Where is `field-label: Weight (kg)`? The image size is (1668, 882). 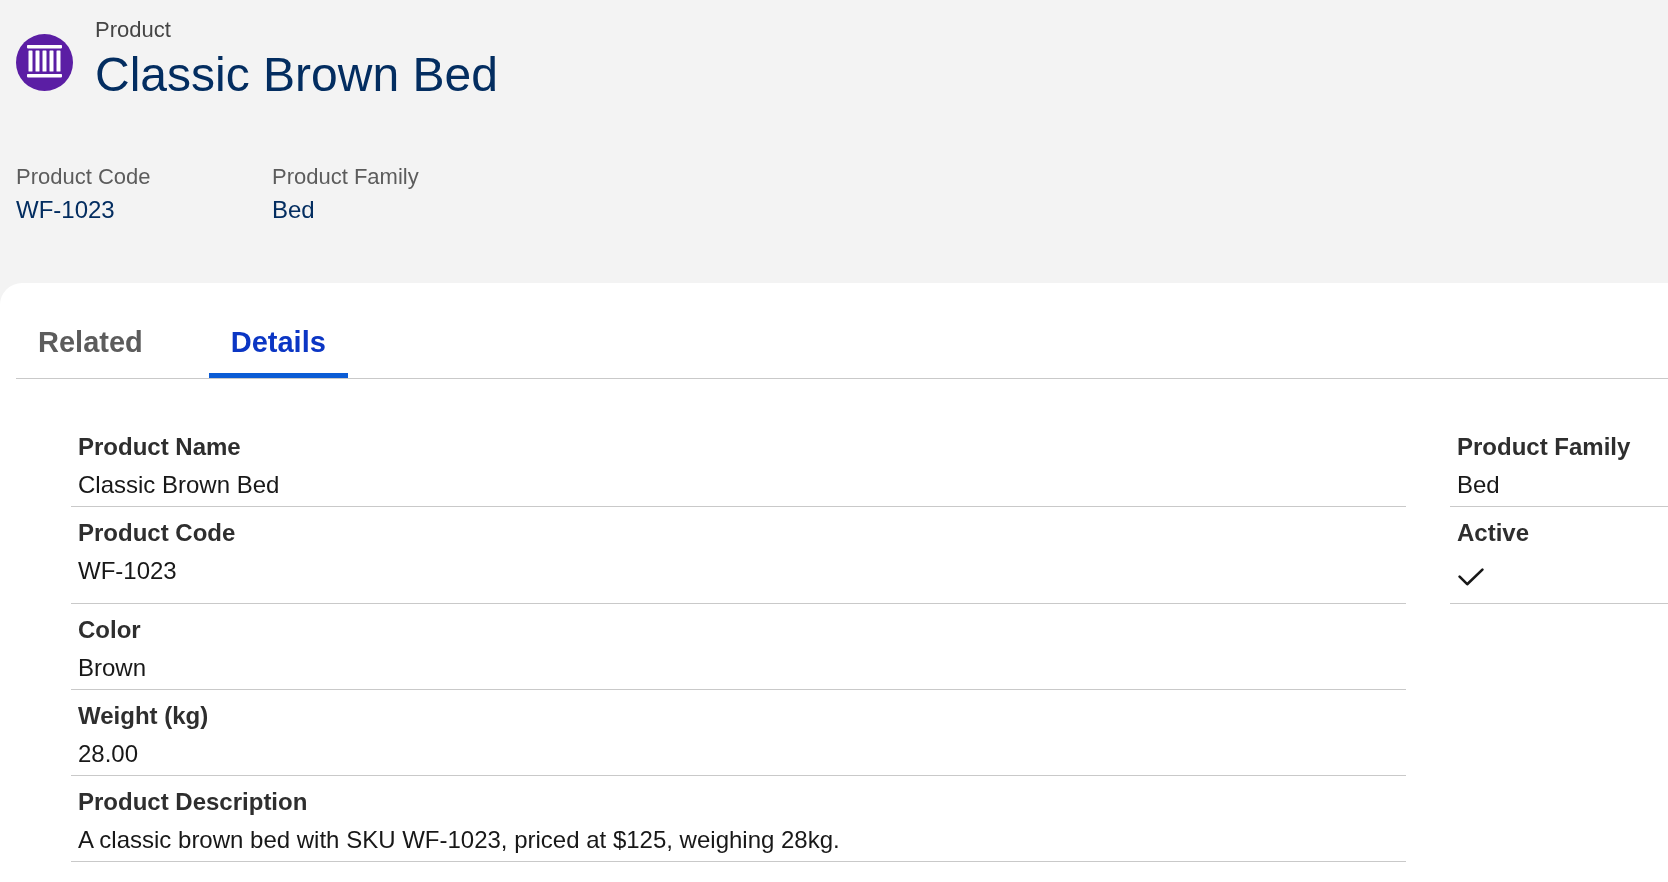 field-label: Weight (kg) is located at coordinates (144, 716).